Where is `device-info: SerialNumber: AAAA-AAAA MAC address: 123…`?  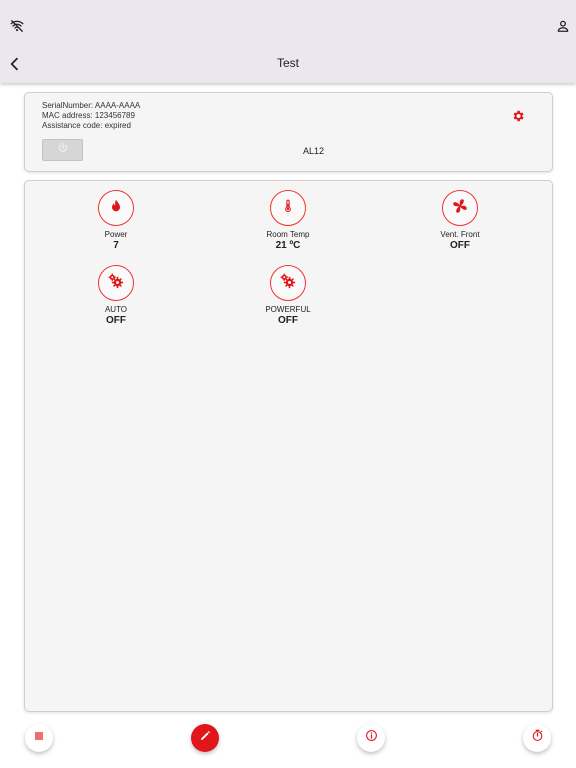 device-info: SerialNumber: AAAA-AAAA MAC address: 123… is located at coordinates (91, 116).